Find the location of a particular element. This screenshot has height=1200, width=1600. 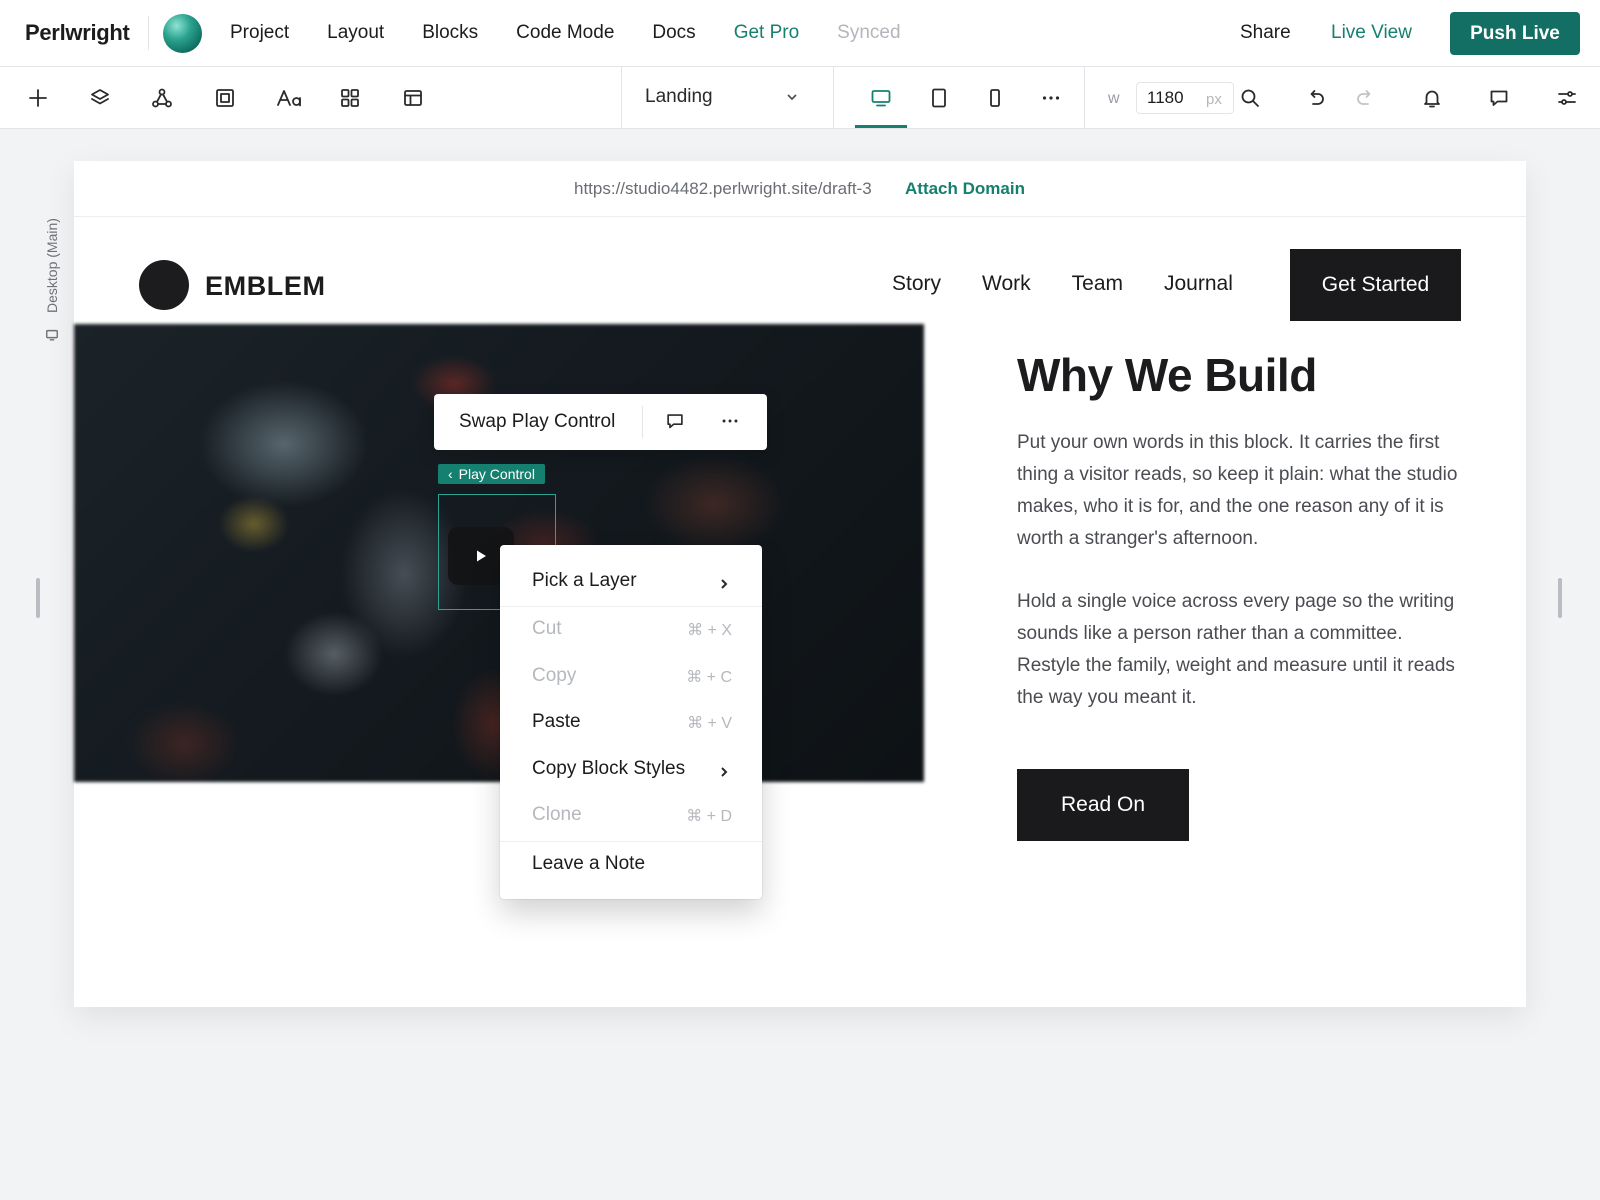

menu-cut: Cut ⌘ + X is located at coordinates (631, 628).